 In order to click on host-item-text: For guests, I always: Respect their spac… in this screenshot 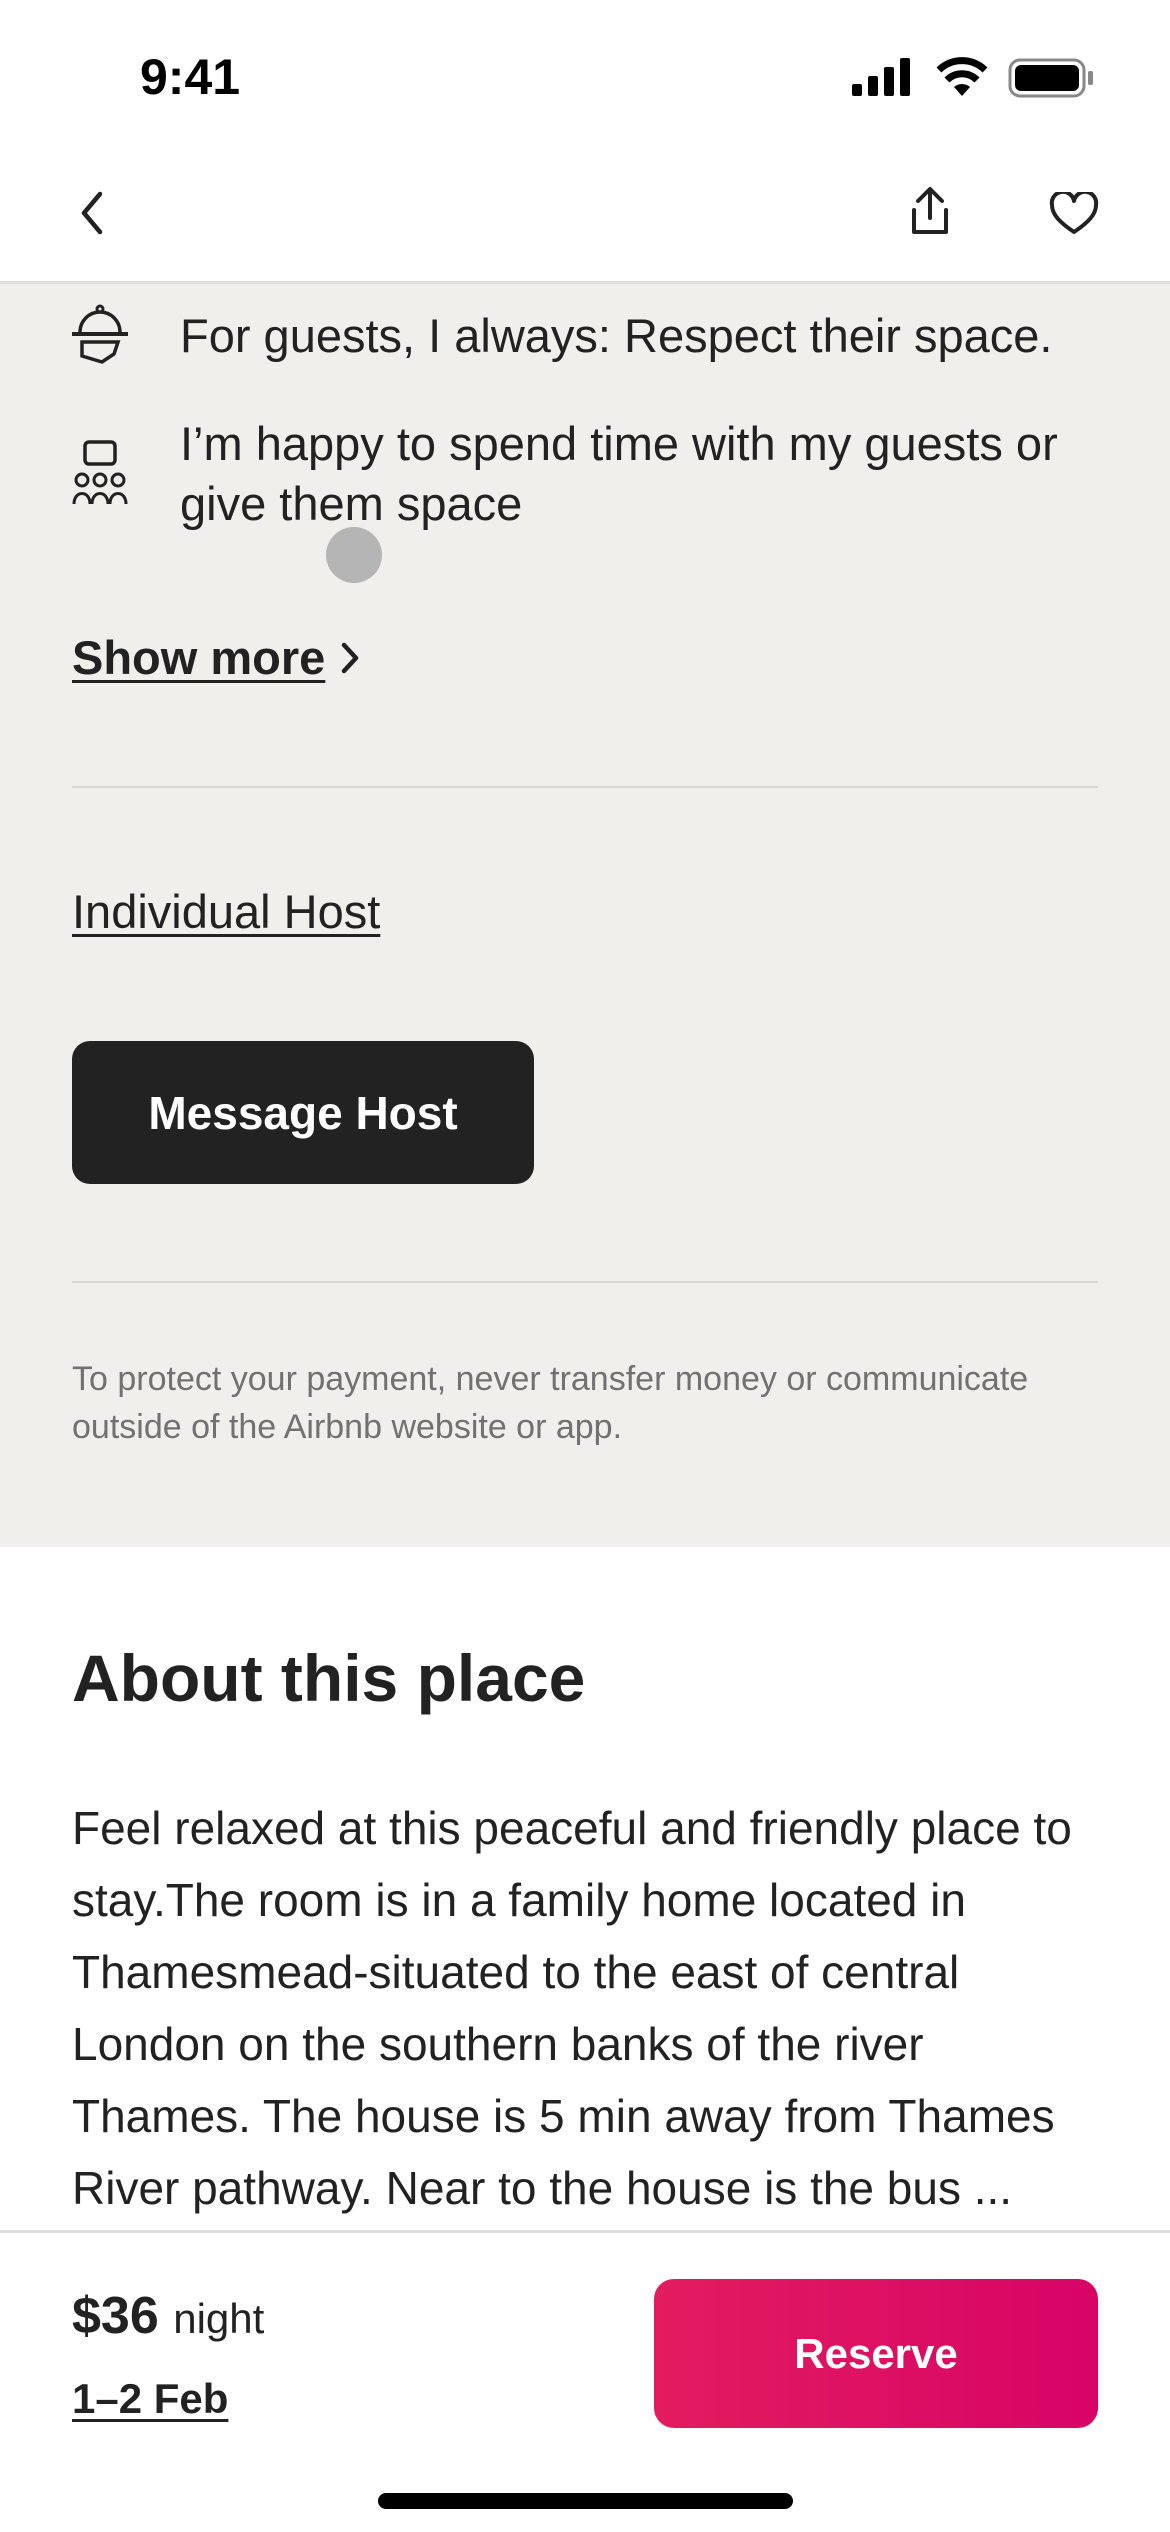, I will do `click(616, 335)`.